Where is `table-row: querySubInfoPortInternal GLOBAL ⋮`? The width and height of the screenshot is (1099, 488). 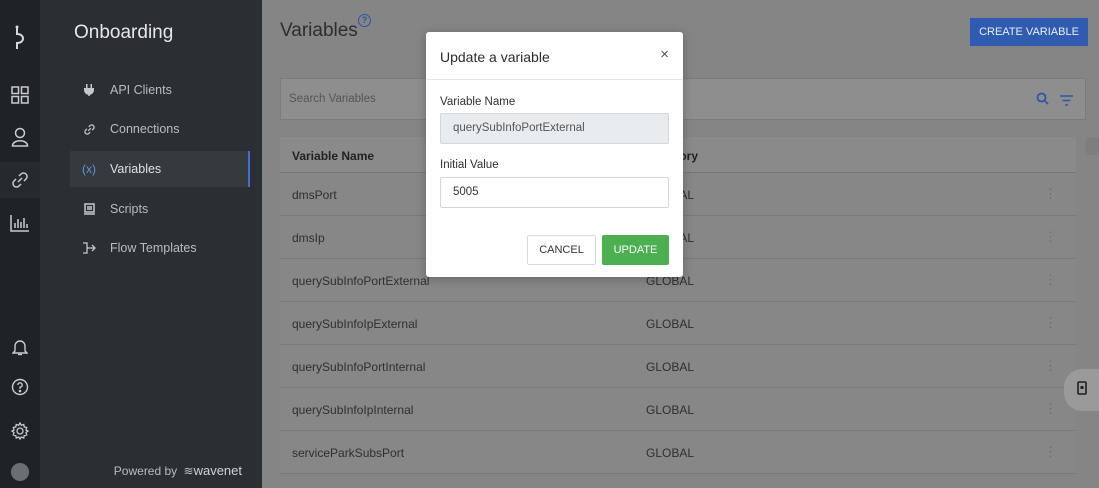 table-row: querySubInfoPortInternal GLOBAL ⋮ is located at coordinates (678, 366).